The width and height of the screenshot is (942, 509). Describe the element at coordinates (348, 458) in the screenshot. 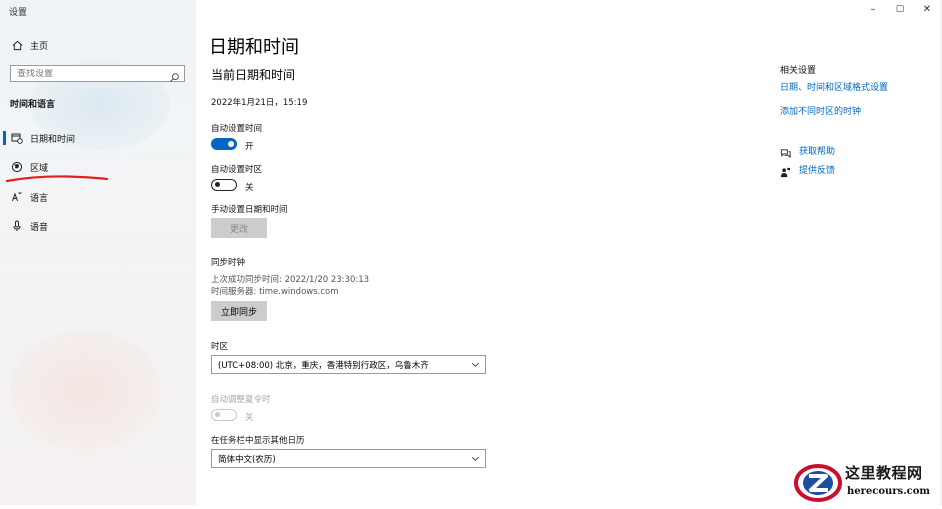

I see `calendar-select: 简体中文(农历)` at that location.